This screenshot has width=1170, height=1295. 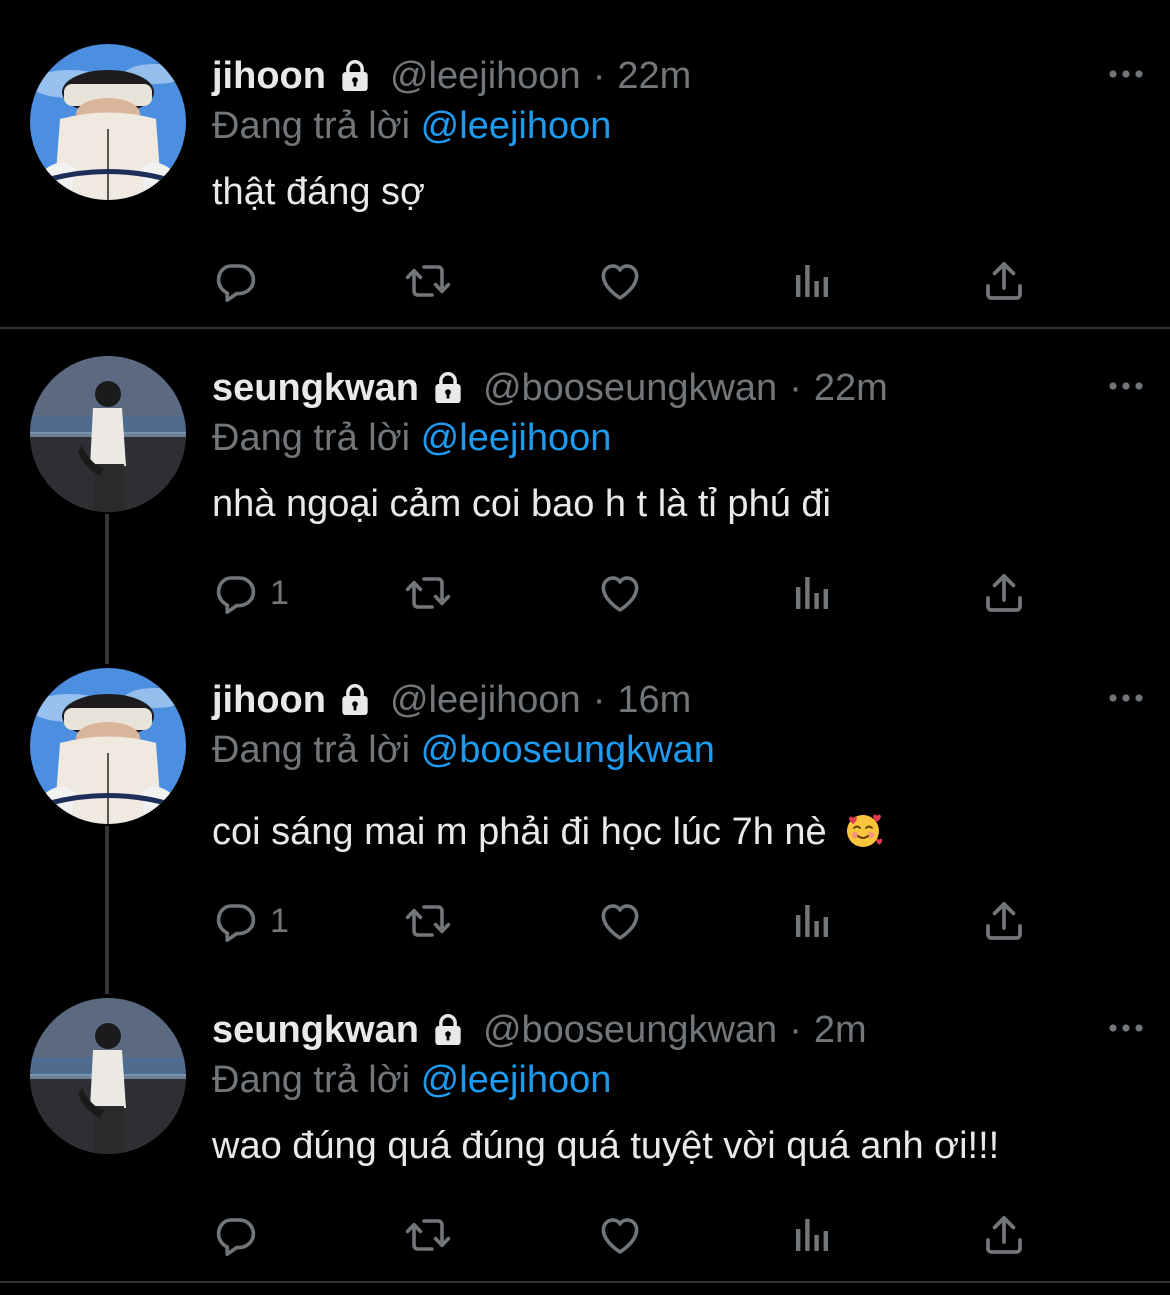 What do you see at coordinates (568, 750) in the screenshot?
I see `mention-link: @booseungkwan` at bounding box center [568, 750].